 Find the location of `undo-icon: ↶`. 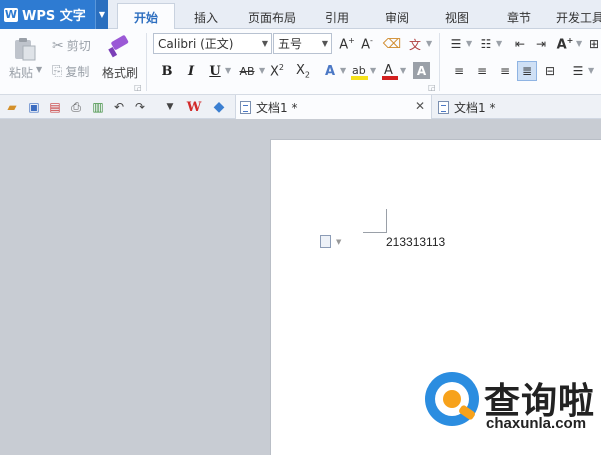

undo-icon: ↶ is located at coordinates (119, 107).